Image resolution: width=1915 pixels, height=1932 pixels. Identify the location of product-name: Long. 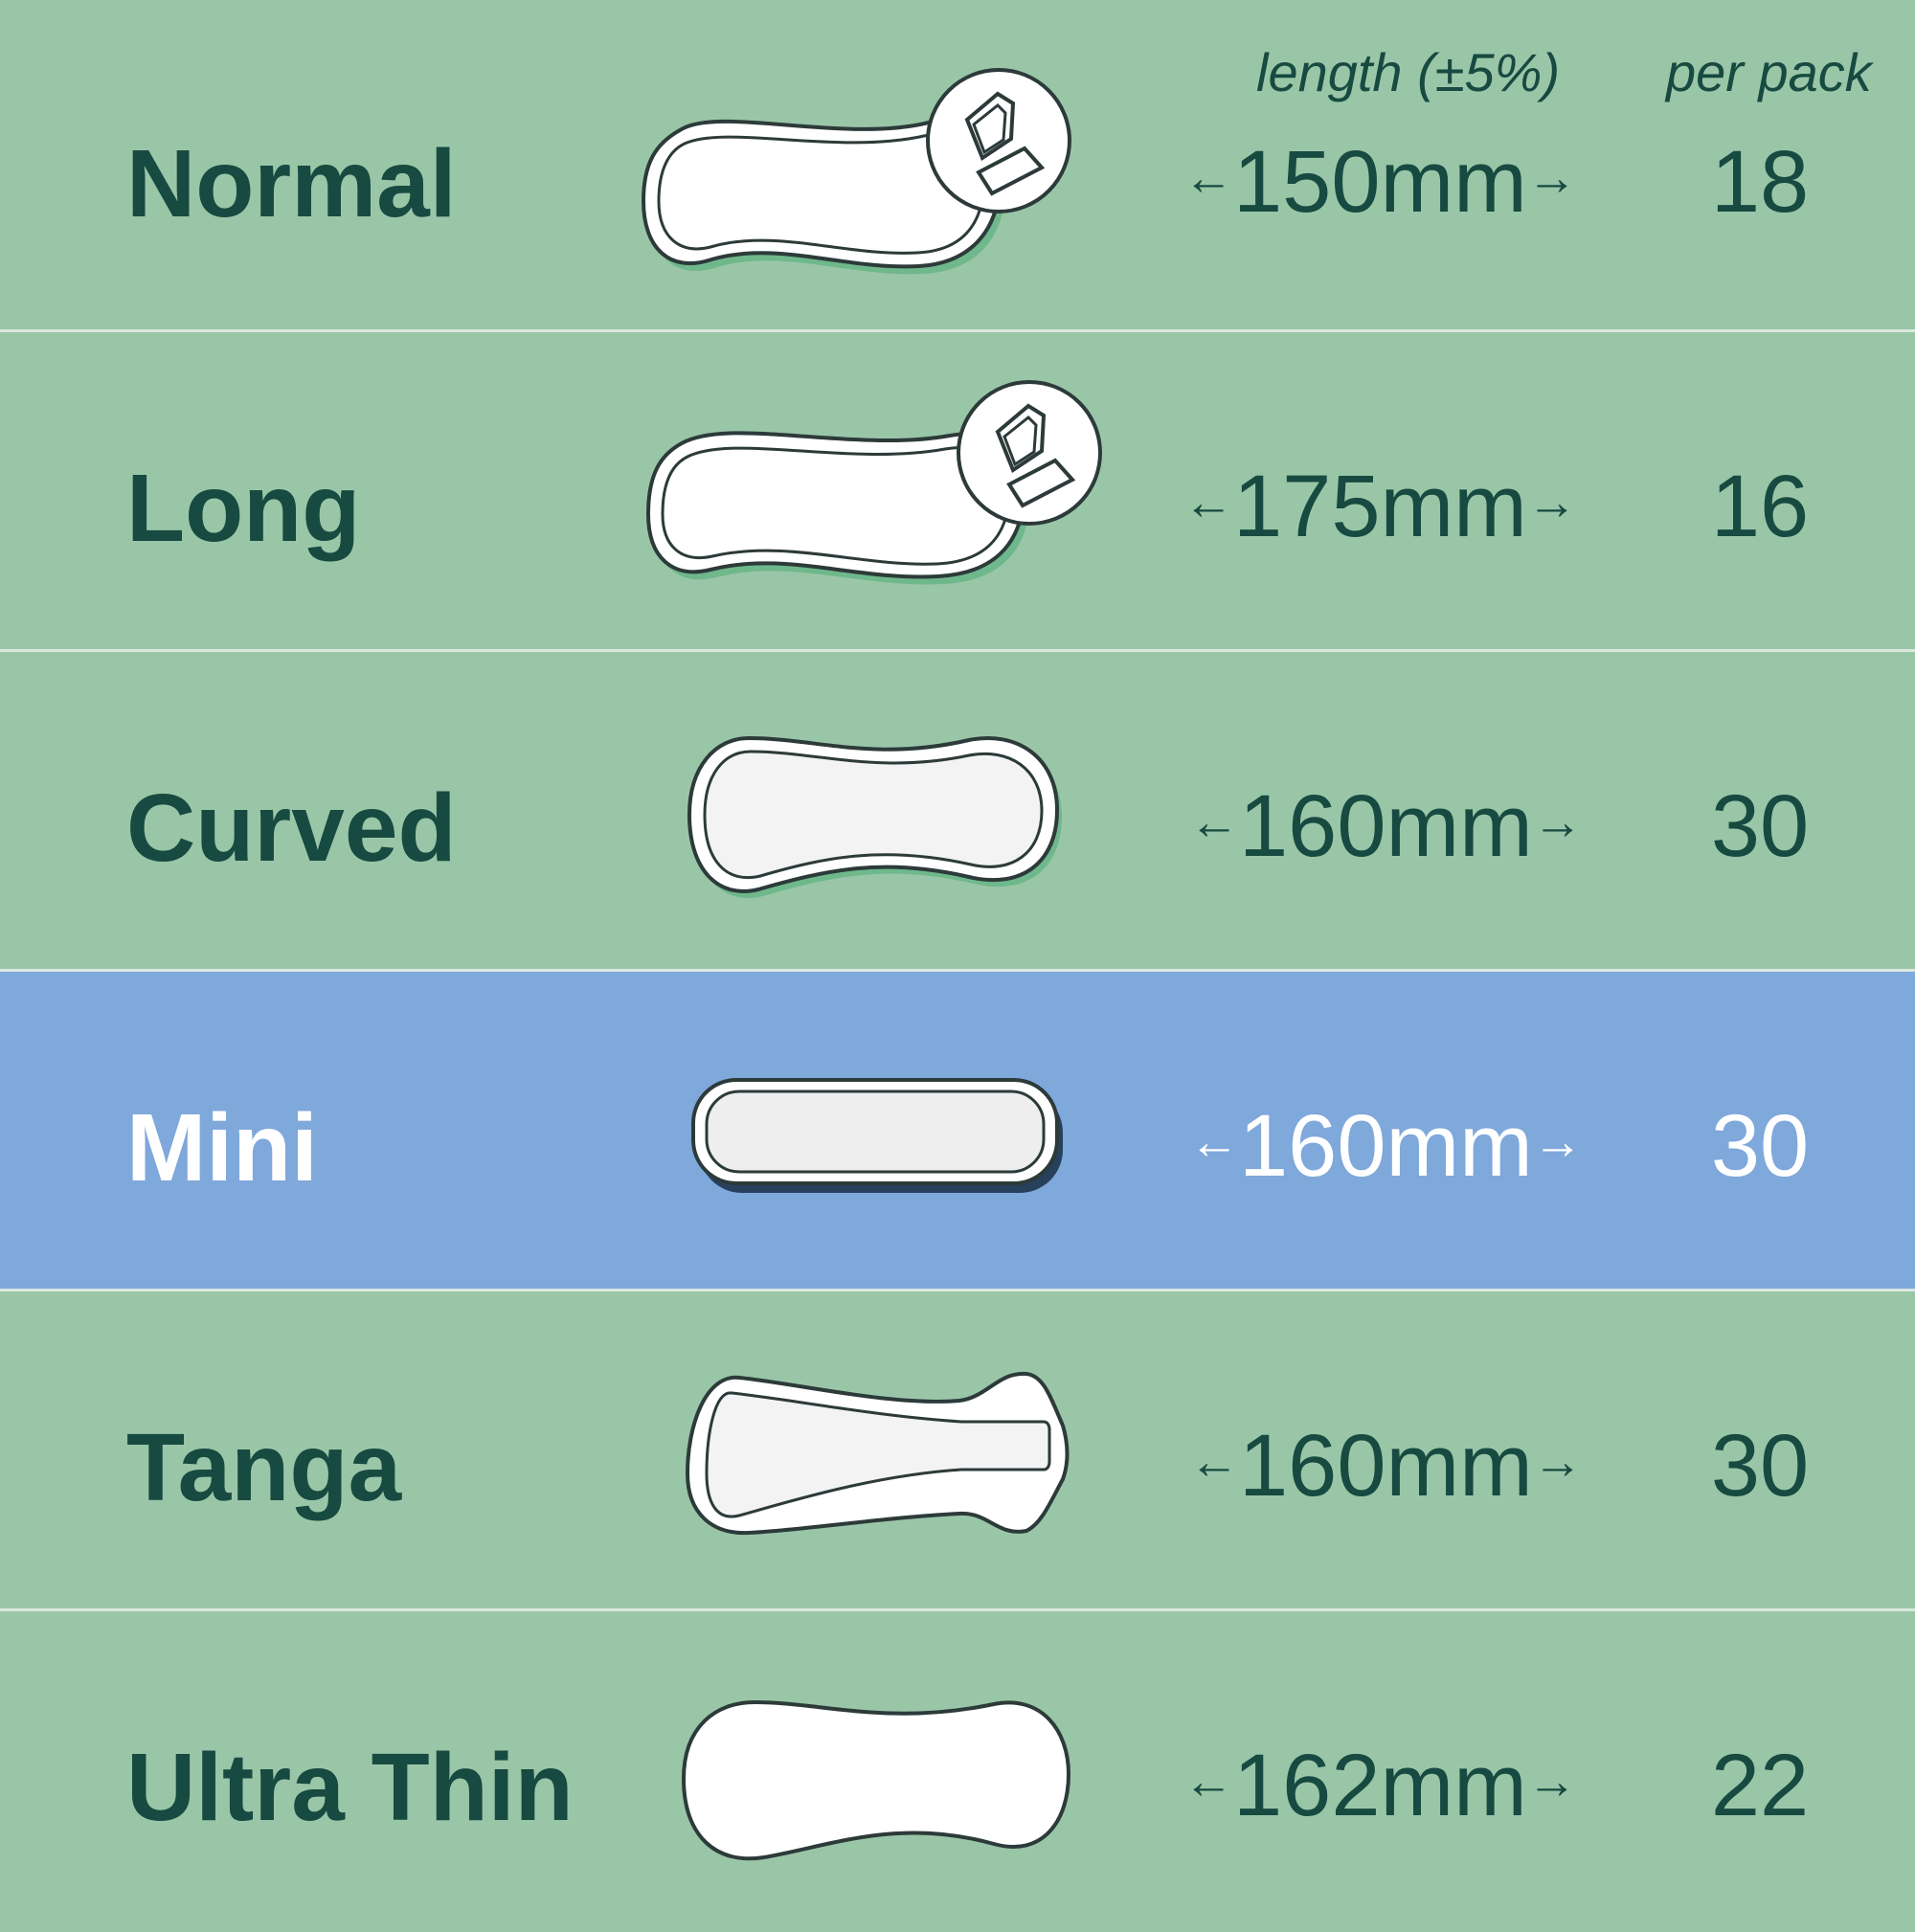
(244, 509).